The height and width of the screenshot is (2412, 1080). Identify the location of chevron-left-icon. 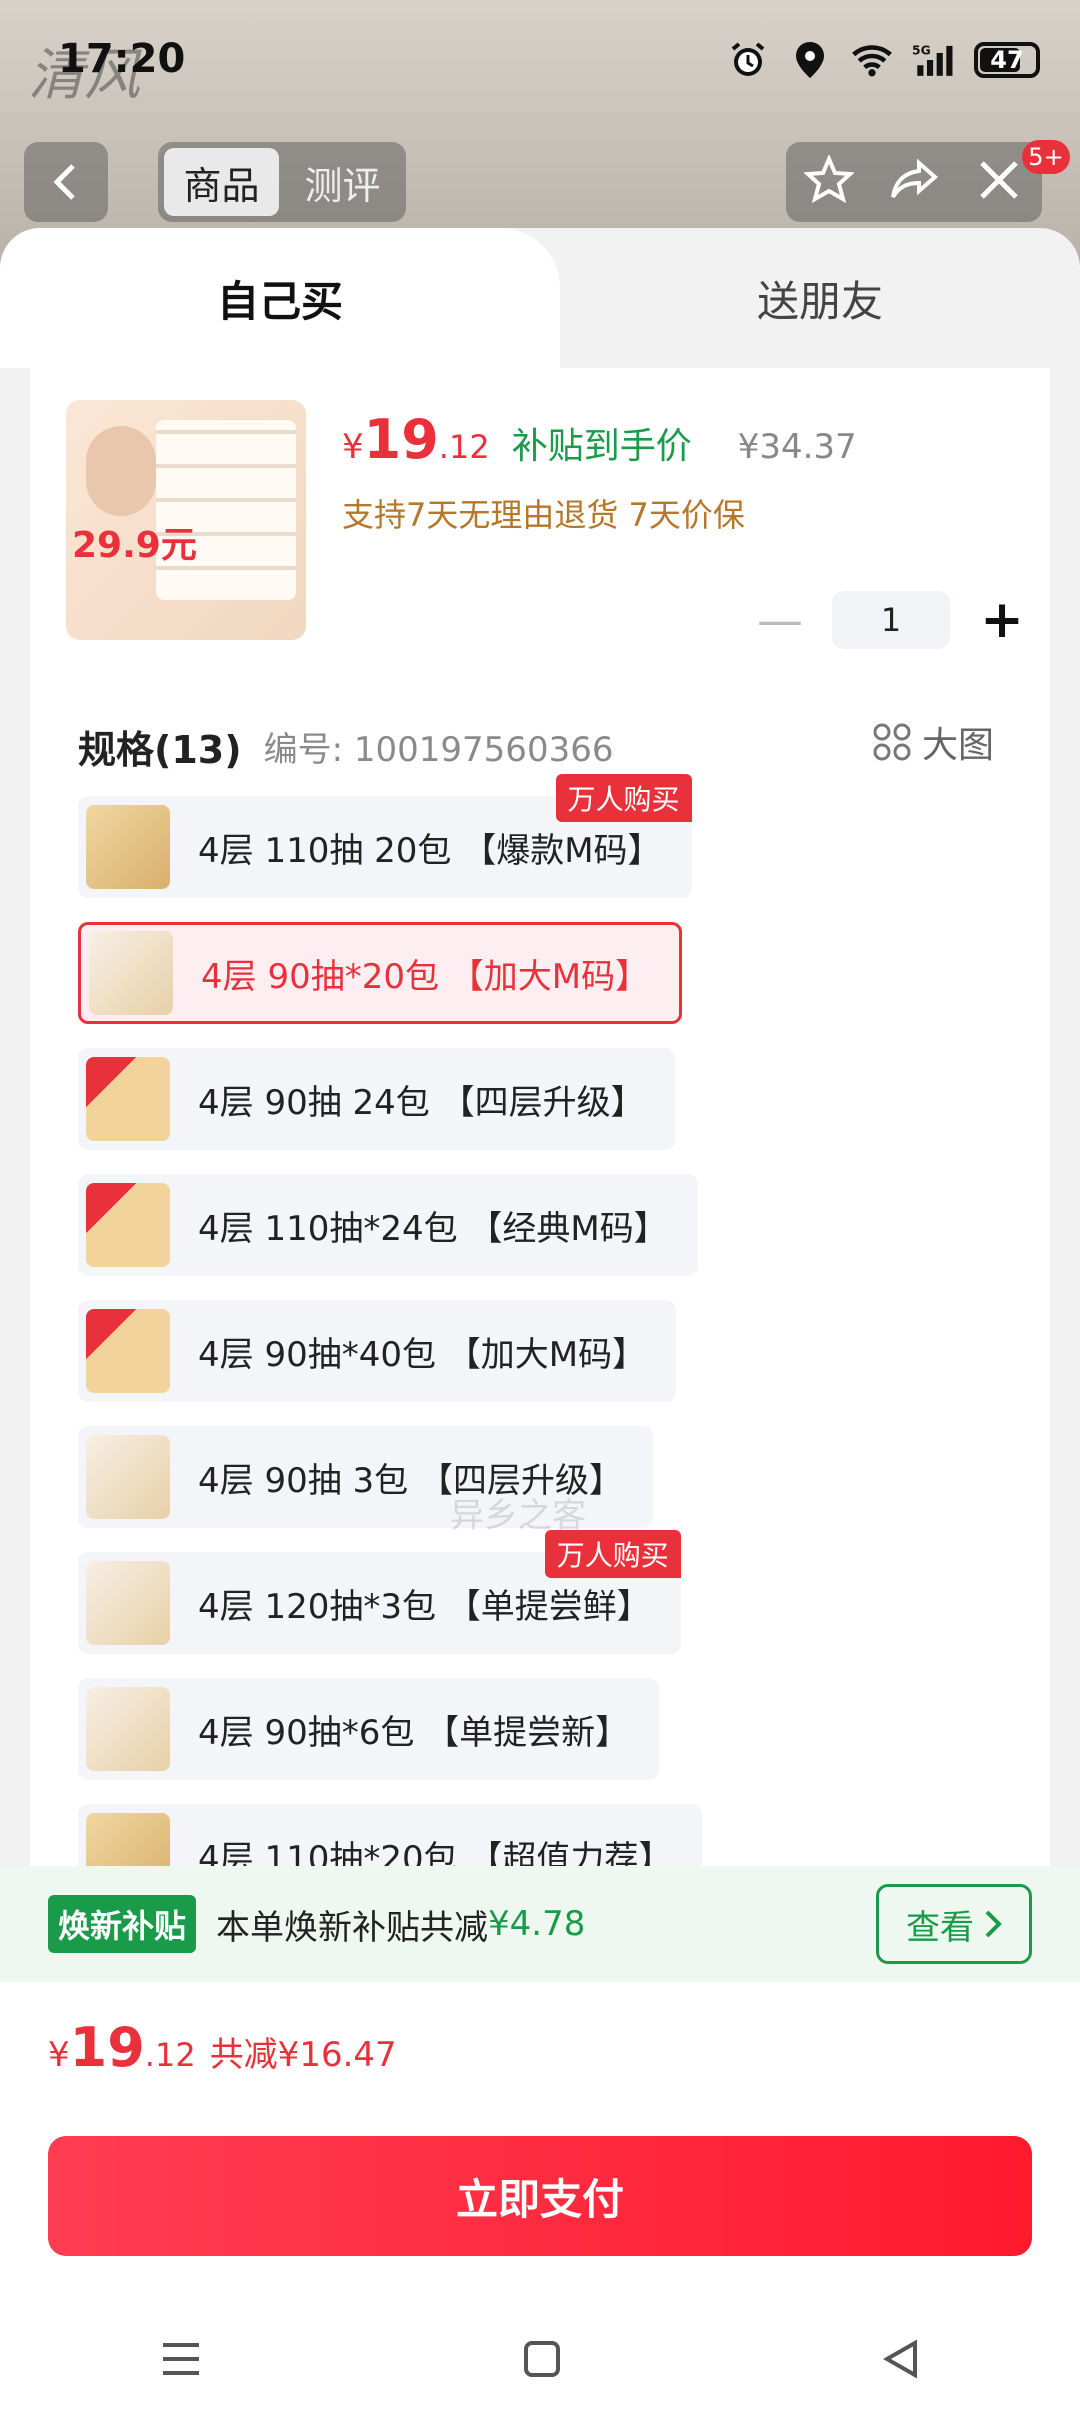
(64, 182).